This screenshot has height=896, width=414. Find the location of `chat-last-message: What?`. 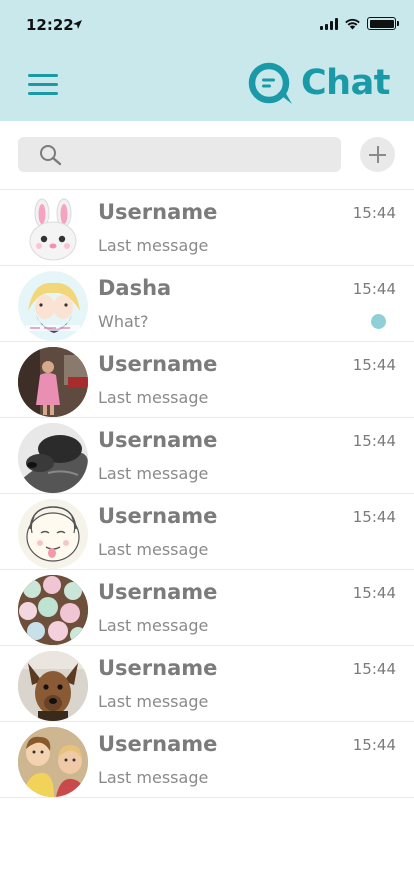

chat-last-message: What? is located at coordinates (123, 321).